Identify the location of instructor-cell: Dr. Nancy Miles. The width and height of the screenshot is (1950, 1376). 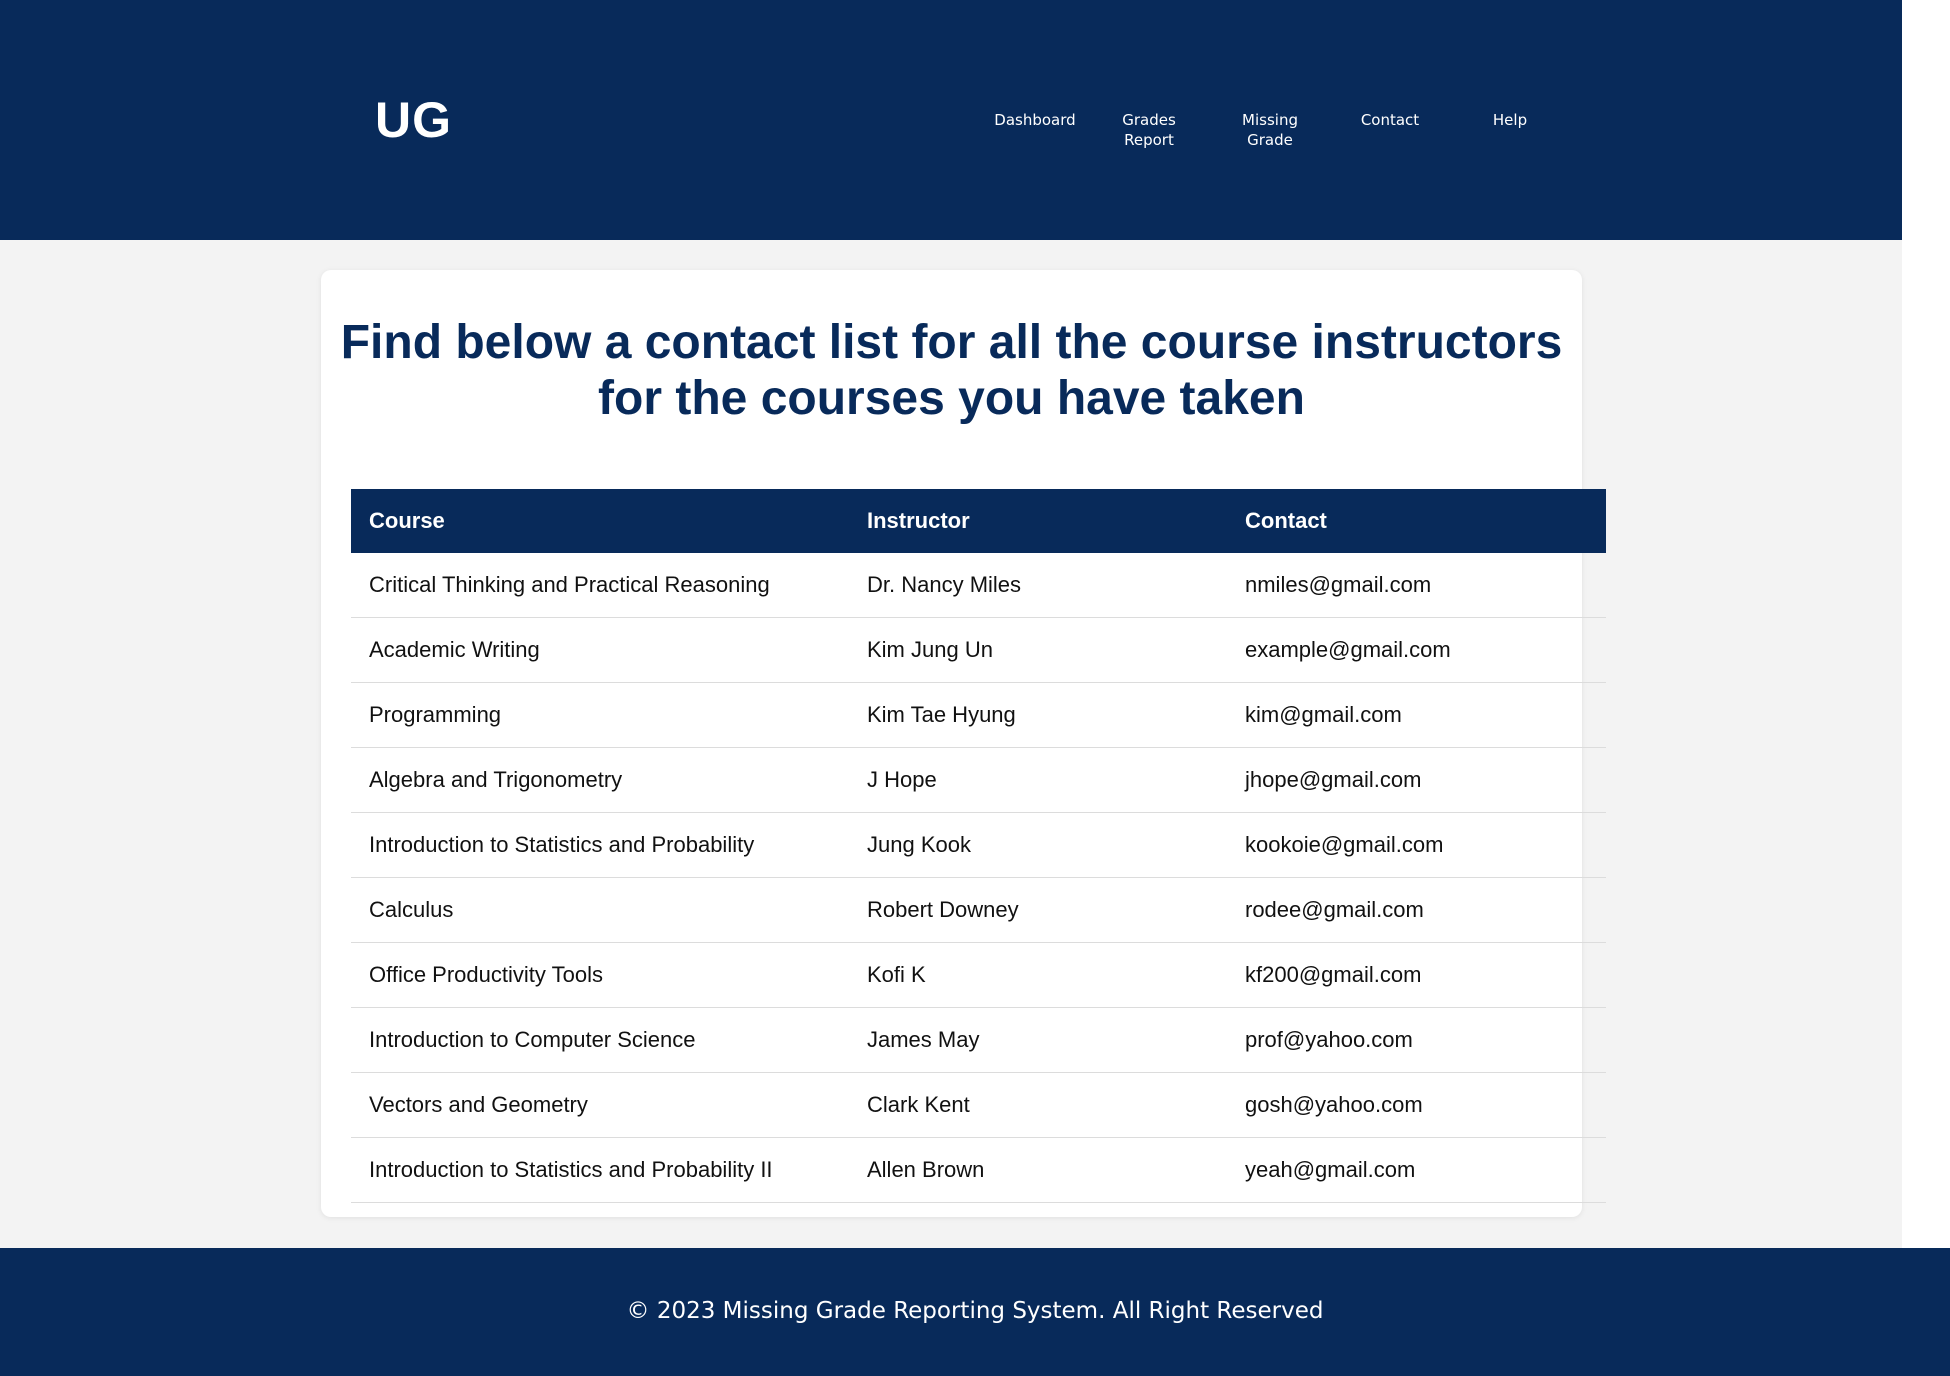
(1038, 585).